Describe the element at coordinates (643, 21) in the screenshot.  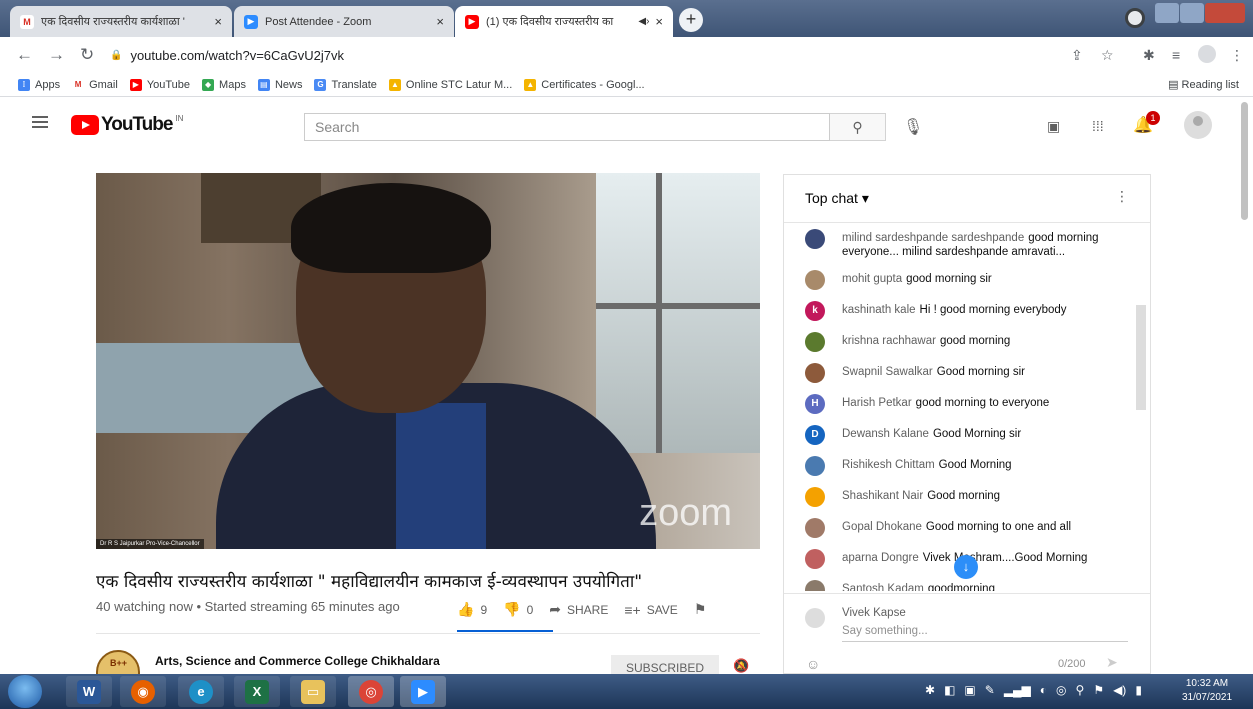
I see `audio-icon: ◀›` at that location.